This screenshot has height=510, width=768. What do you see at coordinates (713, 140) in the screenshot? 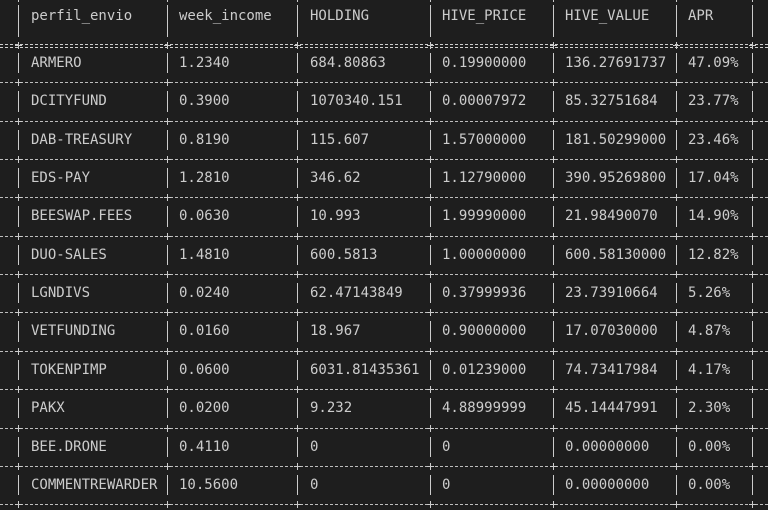
I see `table-cell: 23.46%` at bounding box center [713, 140].